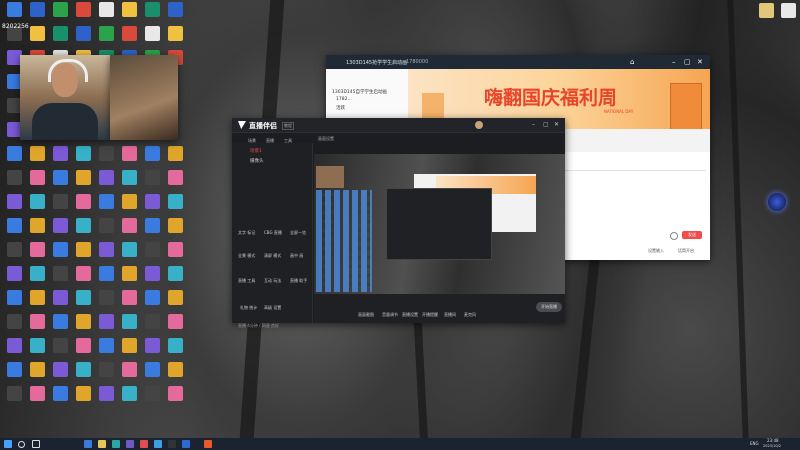  I want to click on close-button: ✕, so click(556, 124).